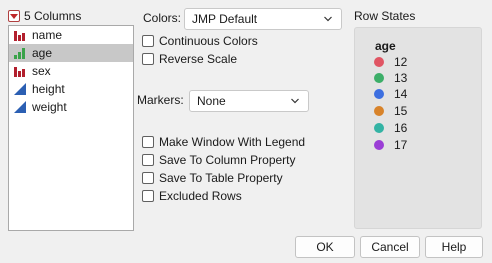 Image resolution: width=492 pixels, height=263 pixels. I want to click on column-item-age: age, so click(71, 53).